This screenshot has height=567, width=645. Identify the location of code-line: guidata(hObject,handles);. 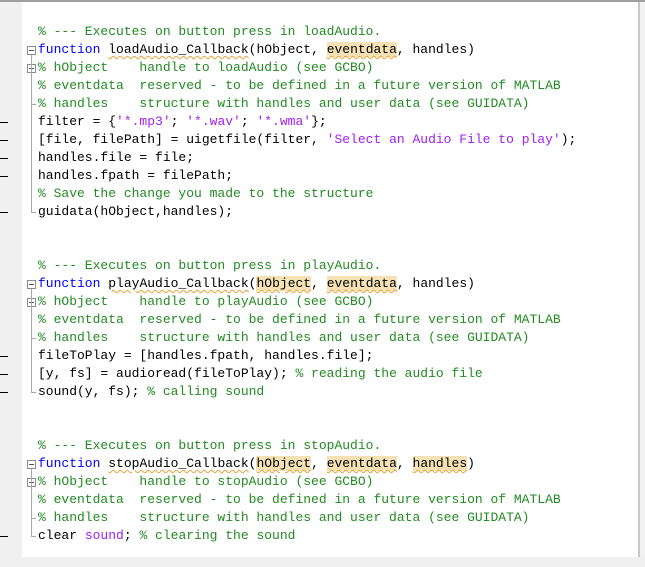
(330, 212).